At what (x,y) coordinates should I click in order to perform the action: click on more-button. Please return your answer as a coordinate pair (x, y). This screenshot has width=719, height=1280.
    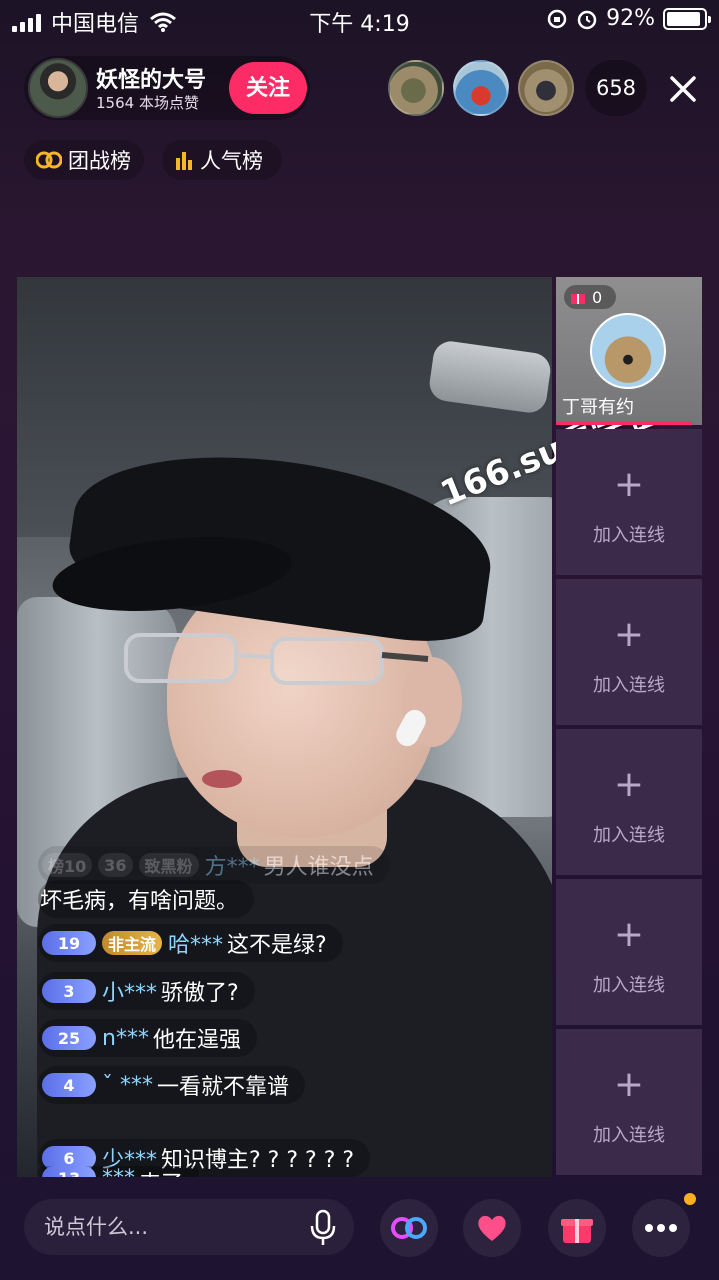
    Looking at the image, I should click on (661, 1228).